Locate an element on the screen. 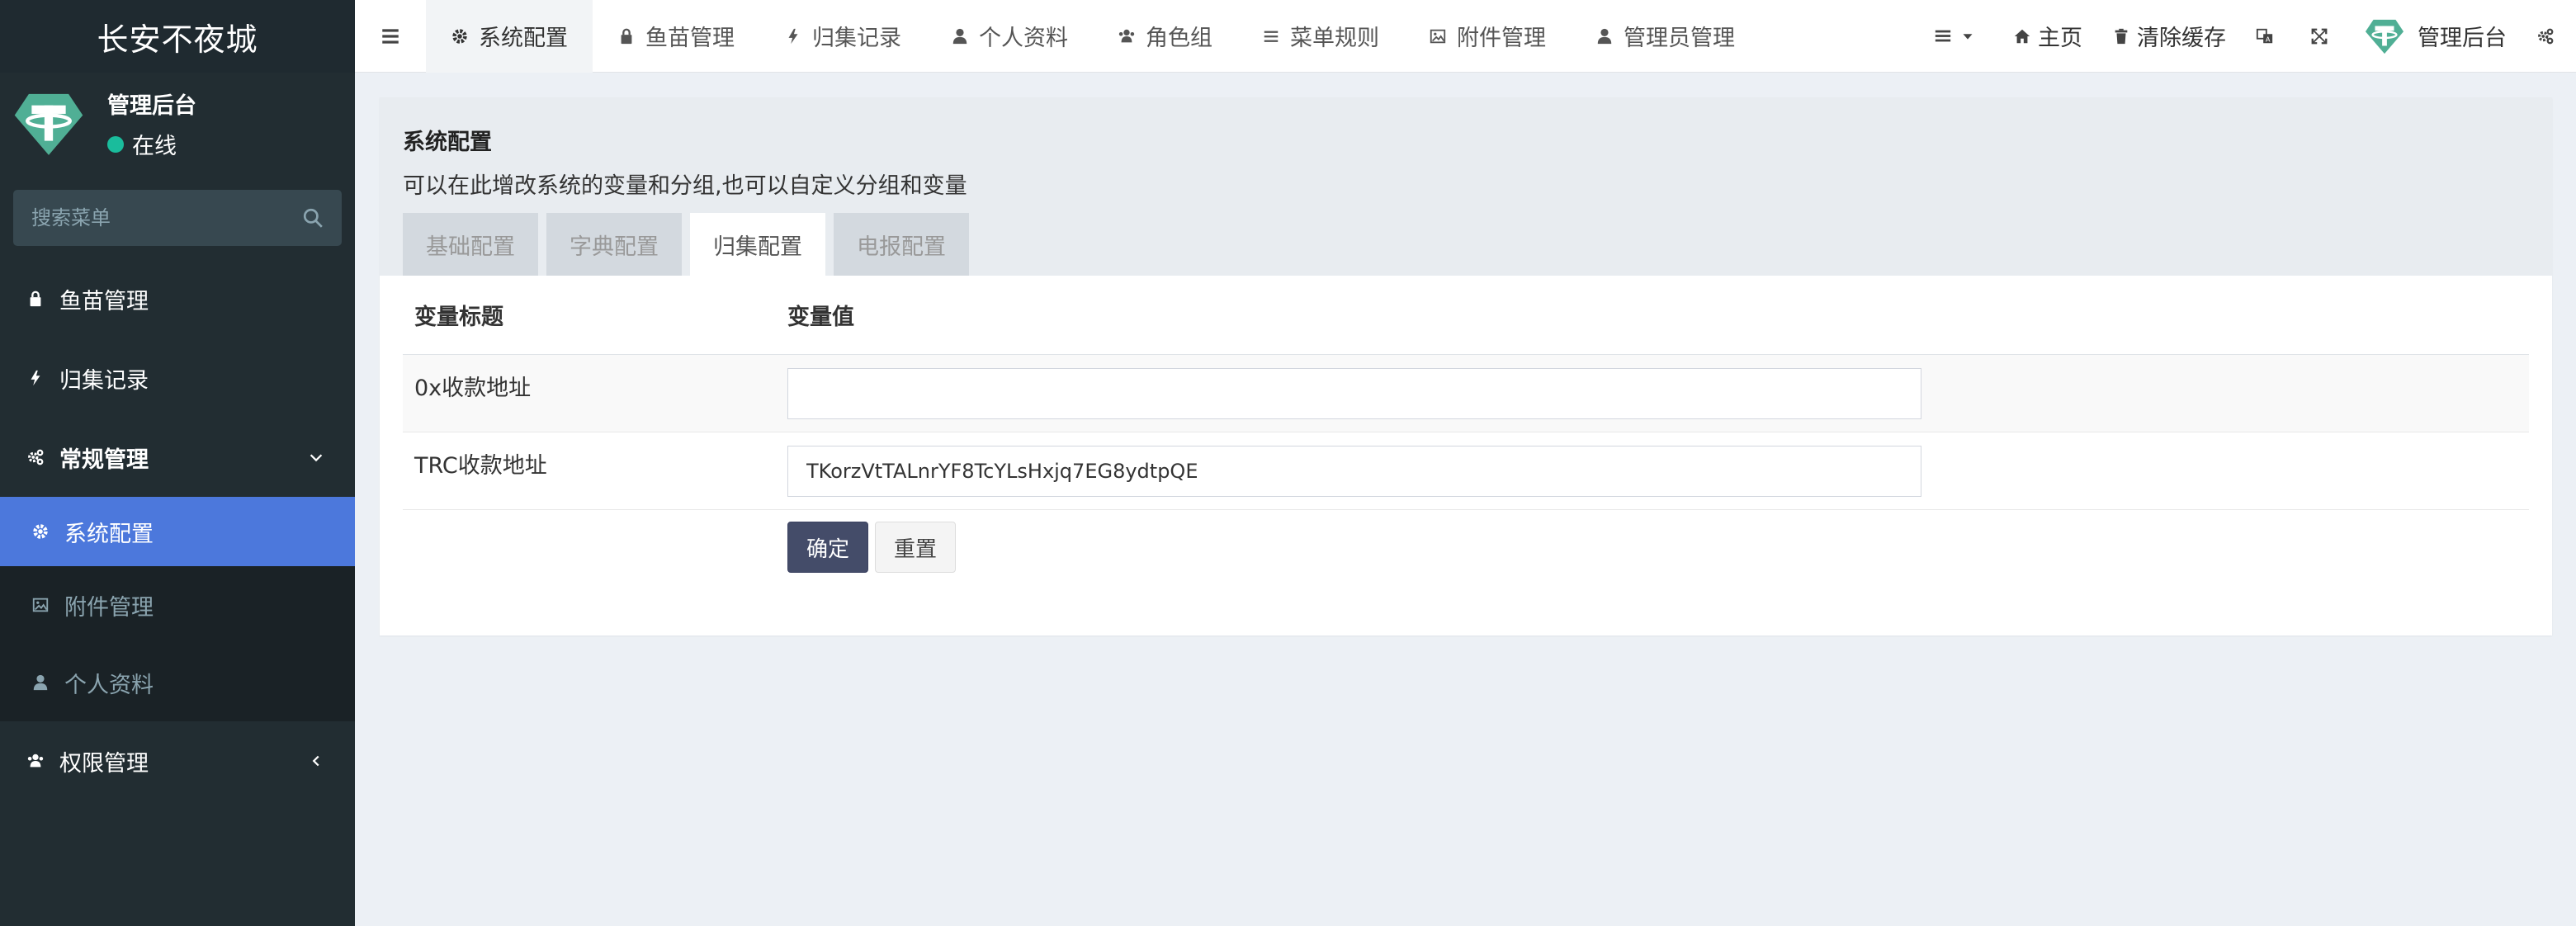 This screenshot has width=2576, height=926. trash-icon is located at coordinates (2121, 36).